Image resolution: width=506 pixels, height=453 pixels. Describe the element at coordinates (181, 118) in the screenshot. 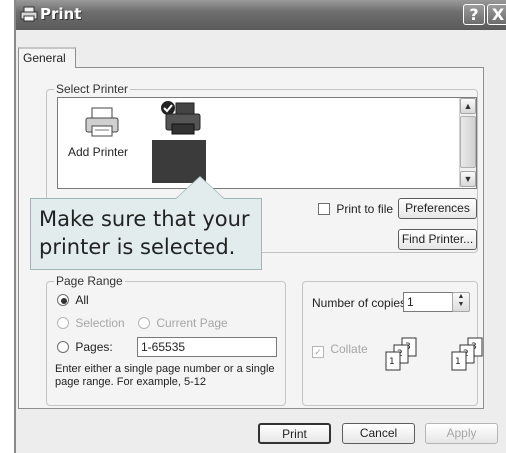

I see `printer-icon` at that location.